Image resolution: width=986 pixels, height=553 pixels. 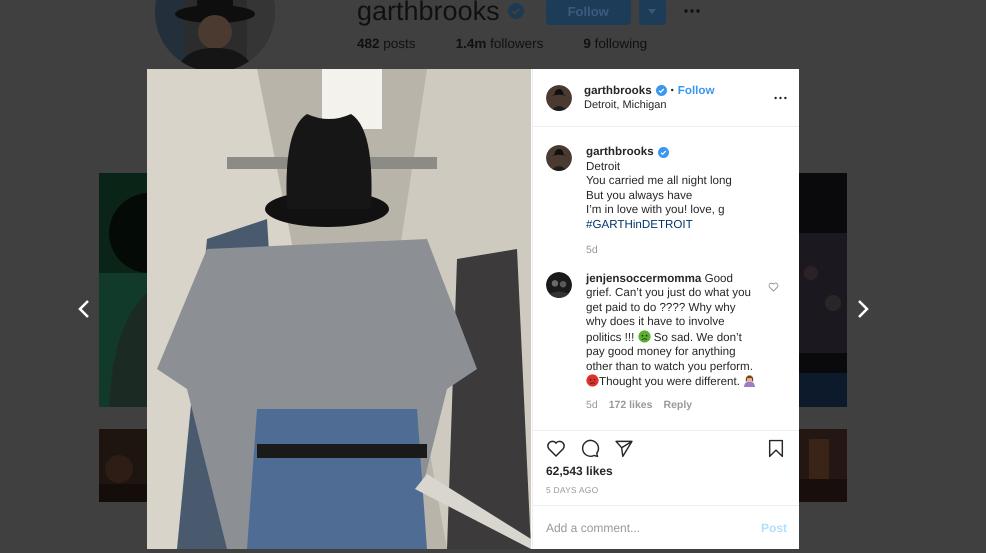 What do you see at coordinates (618, 90) in the screenshot?
I see `author-username: garthbrooks` at bounding box center [618, 90].